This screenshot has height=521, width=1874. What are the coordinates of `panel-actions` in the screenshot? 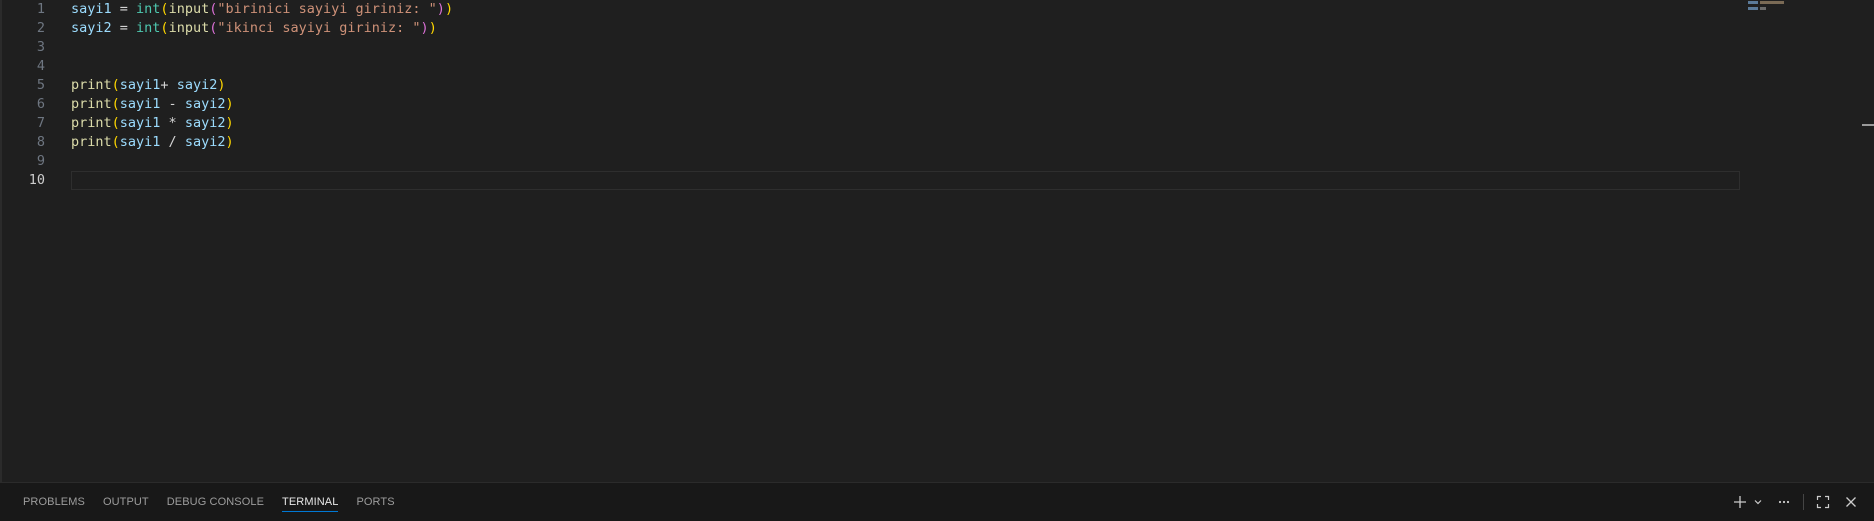 It's located at (1795, 502).